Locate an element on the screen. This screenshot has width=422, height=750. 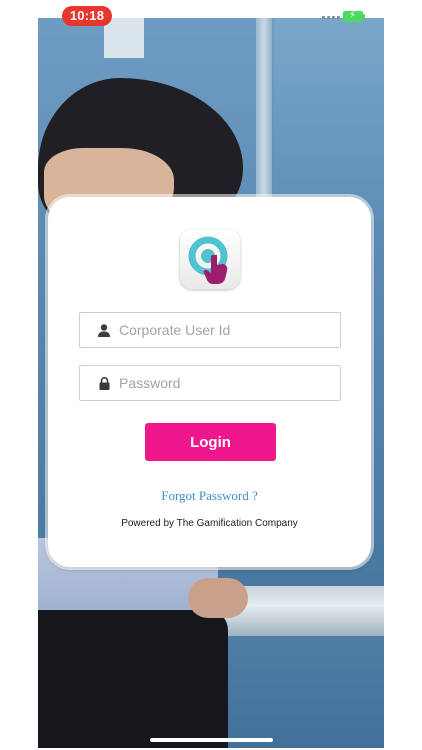
charging-bolt-icon: ⚡ is located at coordinates (353, 15).